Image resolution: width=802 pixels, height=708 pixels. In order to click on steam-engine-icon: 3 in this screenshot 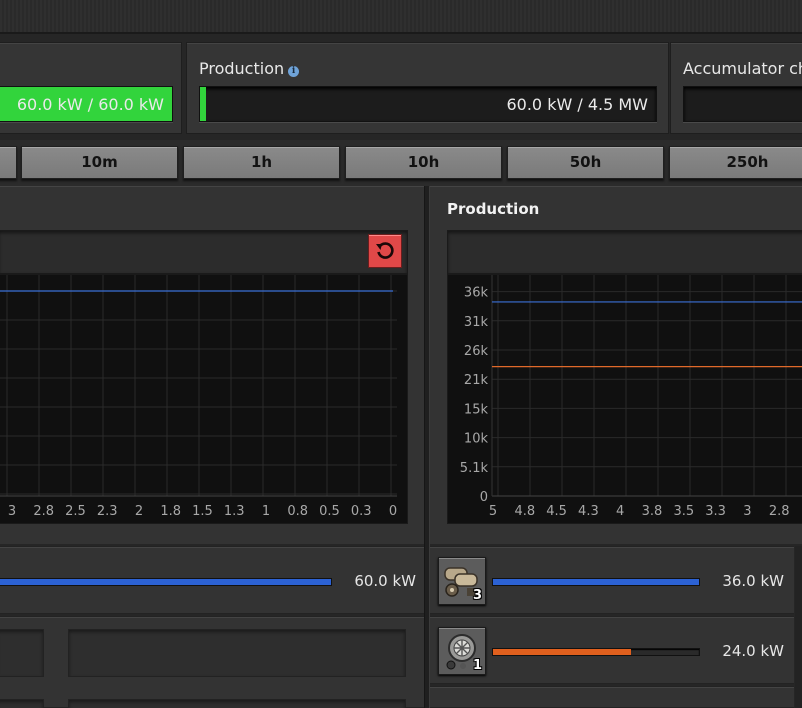, I will do `click(462, 581)`.